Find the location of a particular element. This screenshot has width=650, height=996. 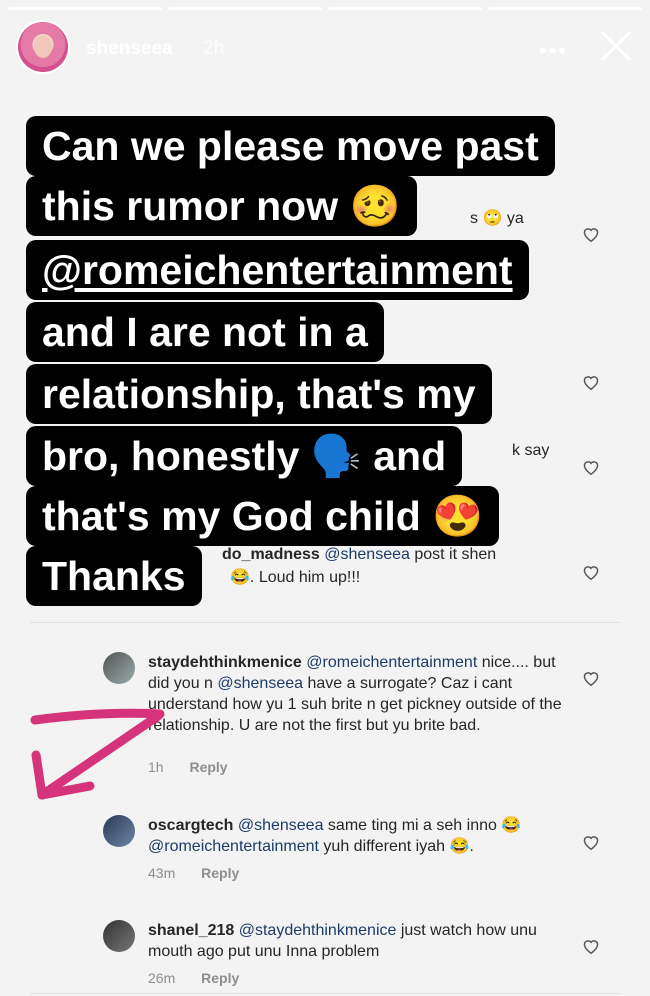

comment-meta: 43m Reply is located at coordinates (204, 873).